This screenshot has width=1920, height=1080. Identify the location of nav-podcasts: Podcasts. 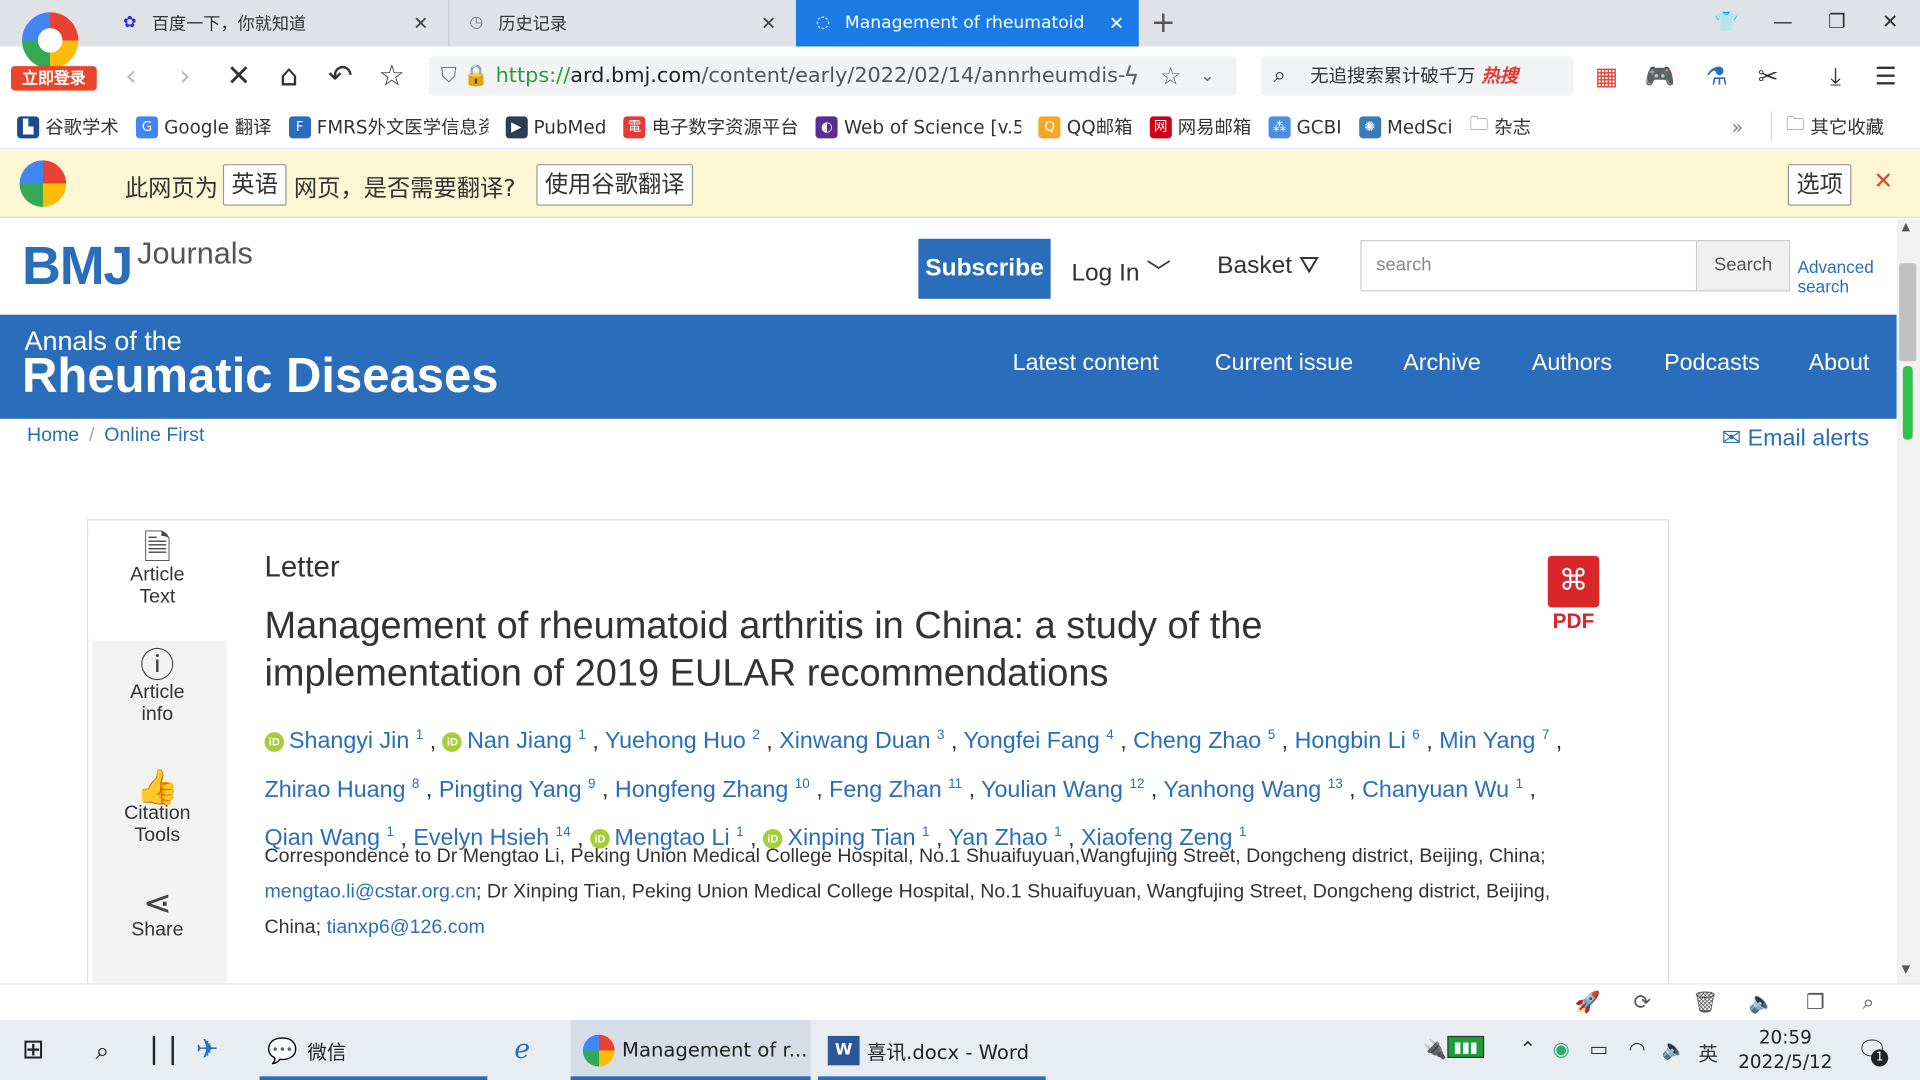
(1712, 363).